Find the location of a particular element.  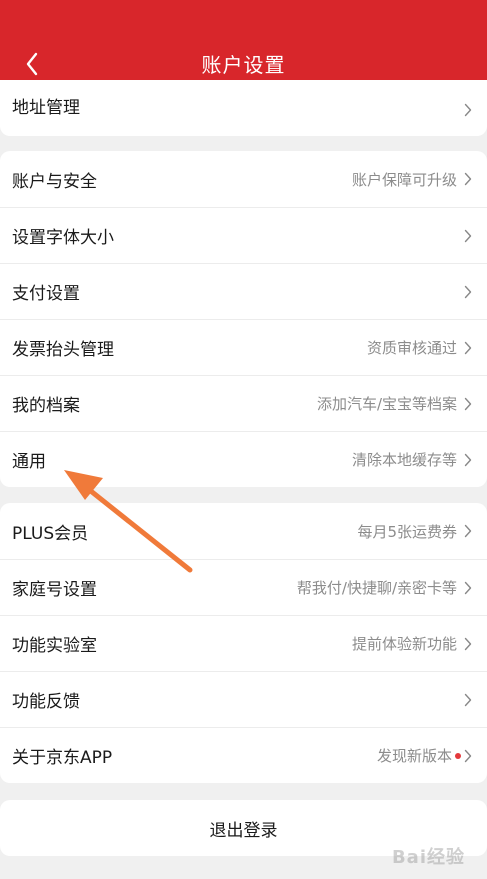

settings-item-value: 清除本地缓存等 is located at coordinates (404, 460).